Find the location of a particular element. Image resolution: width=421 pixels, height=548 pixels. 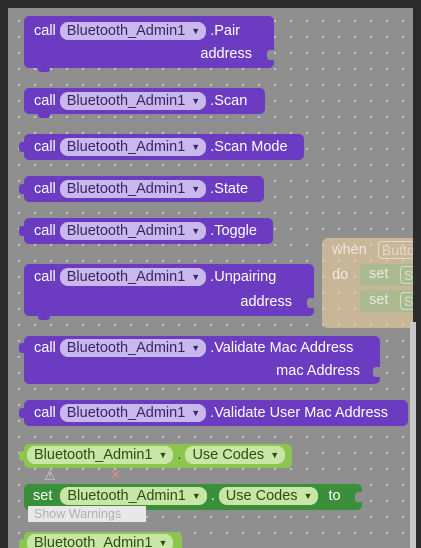

error-x-icon: ✕ is located at coordinates (115, 475).